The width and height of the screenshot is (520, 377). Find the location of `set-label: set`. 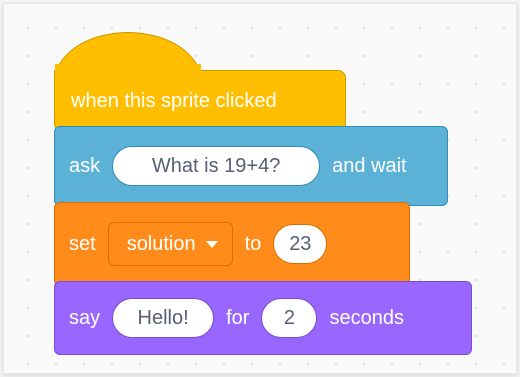

set-label: set is located at coordinates (82, 243).